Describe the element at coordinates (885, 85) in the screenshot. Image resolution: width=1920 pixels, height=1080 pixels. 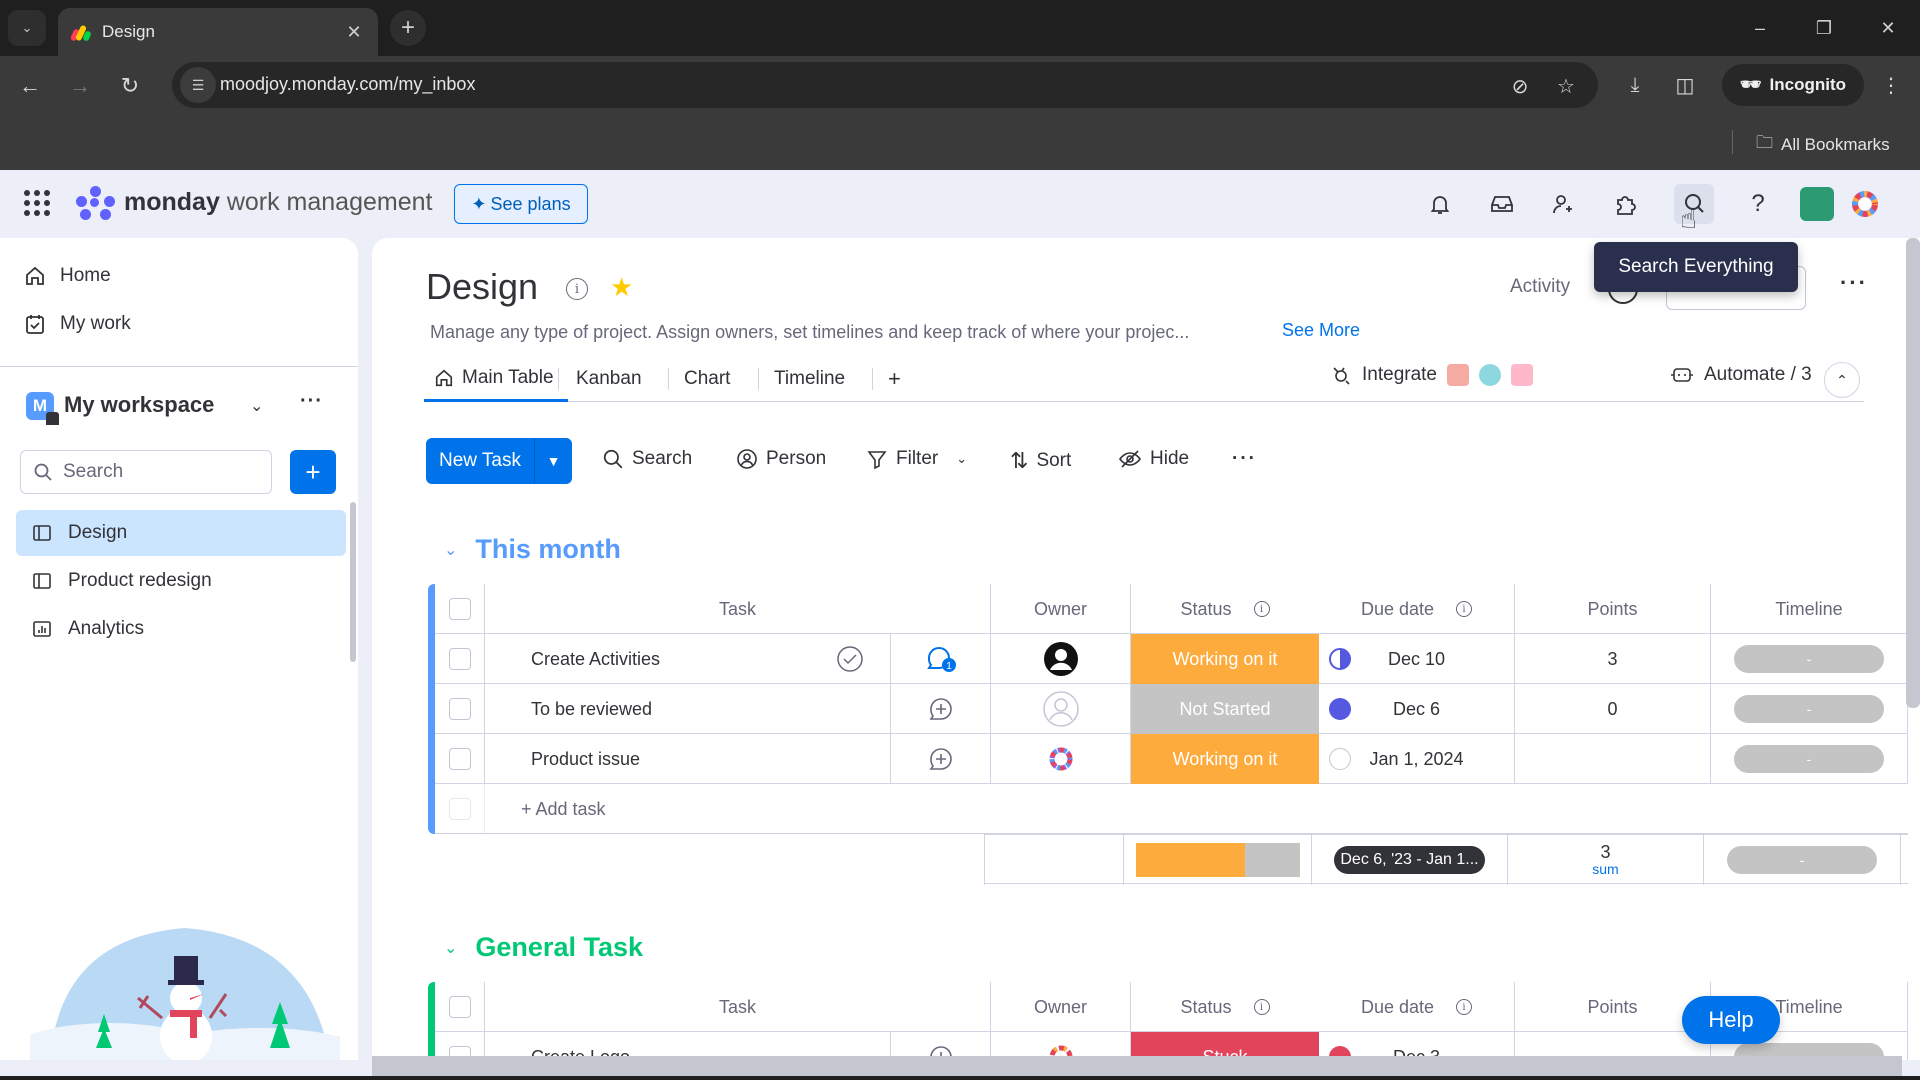
I see `address-bar: ☰ moodjoy.monday.com/my_inbox ⊘ ☆` at that location.